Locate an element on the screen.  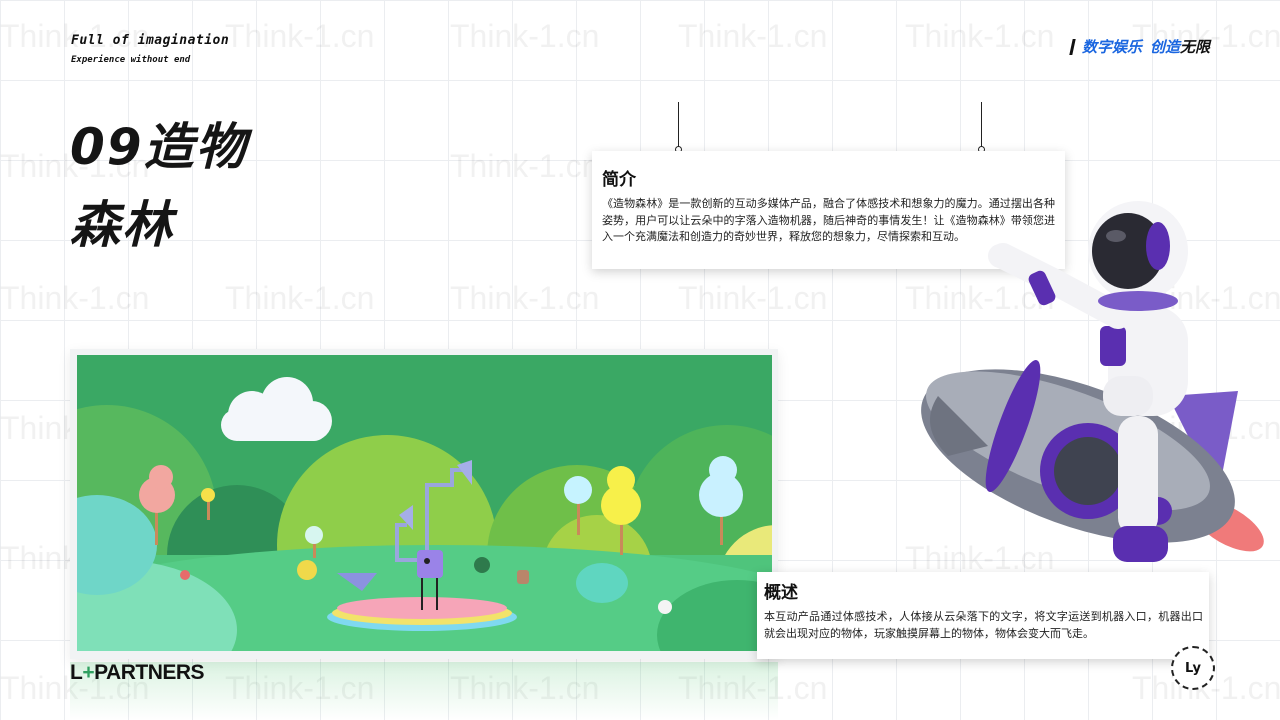
slogan-part-2: 创造 is located at coordinates (1164, 47).